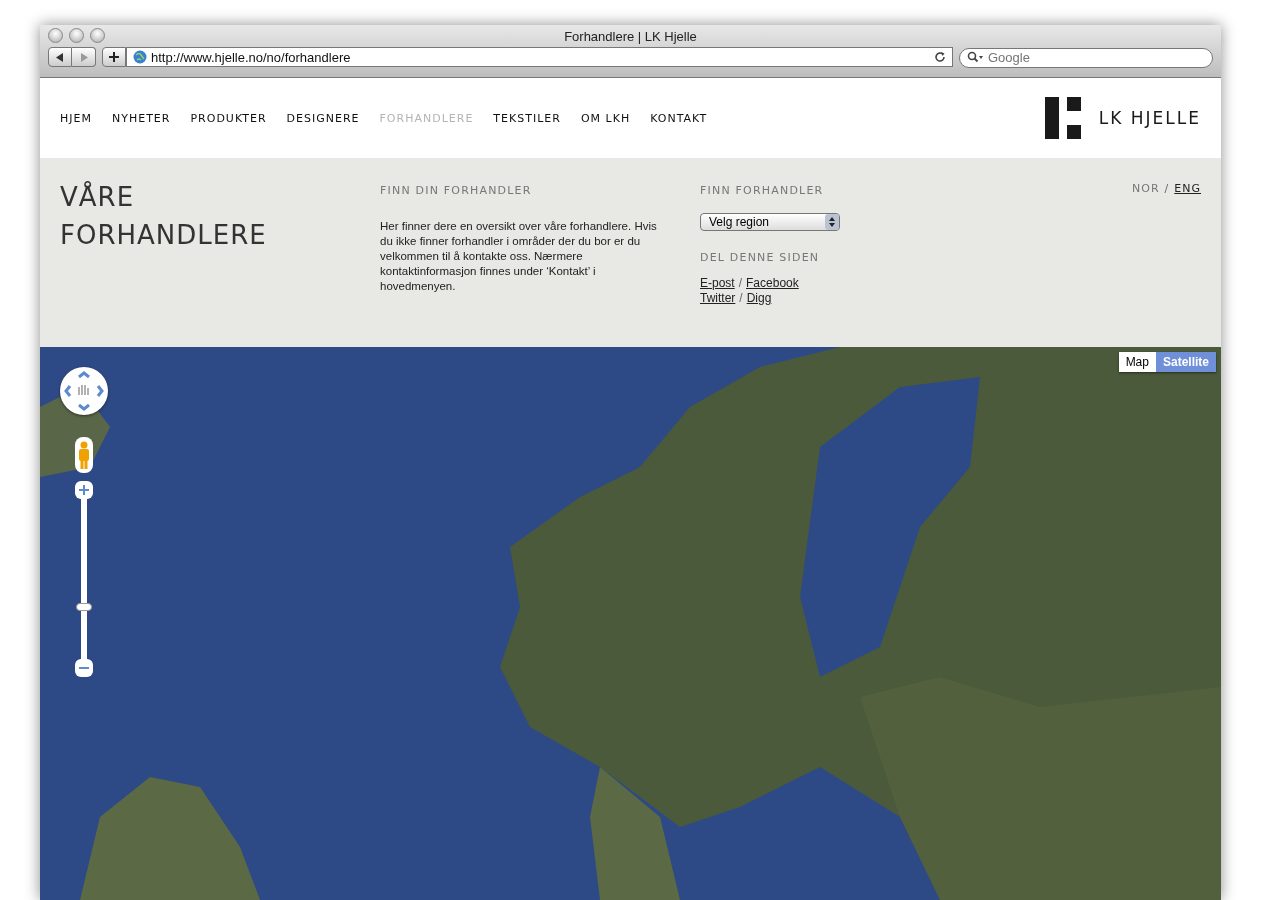 The width and height of the screenshot is (1261, 900). What do you see at coordinates (539, 57) in the screenshot?
I see `address-field: http://www.hjelle.no/no/forhandlere` at bounding box center [539, 57].